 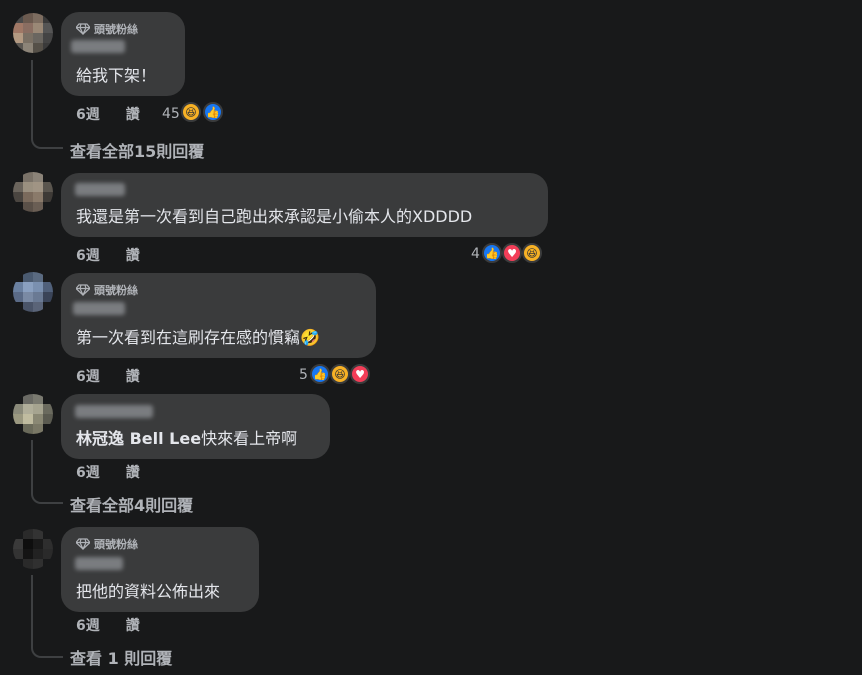 What do you see at coordinates (303, 375) in the screenshot?
I see `reaction-count: 5` at bounding box center [303, 375].